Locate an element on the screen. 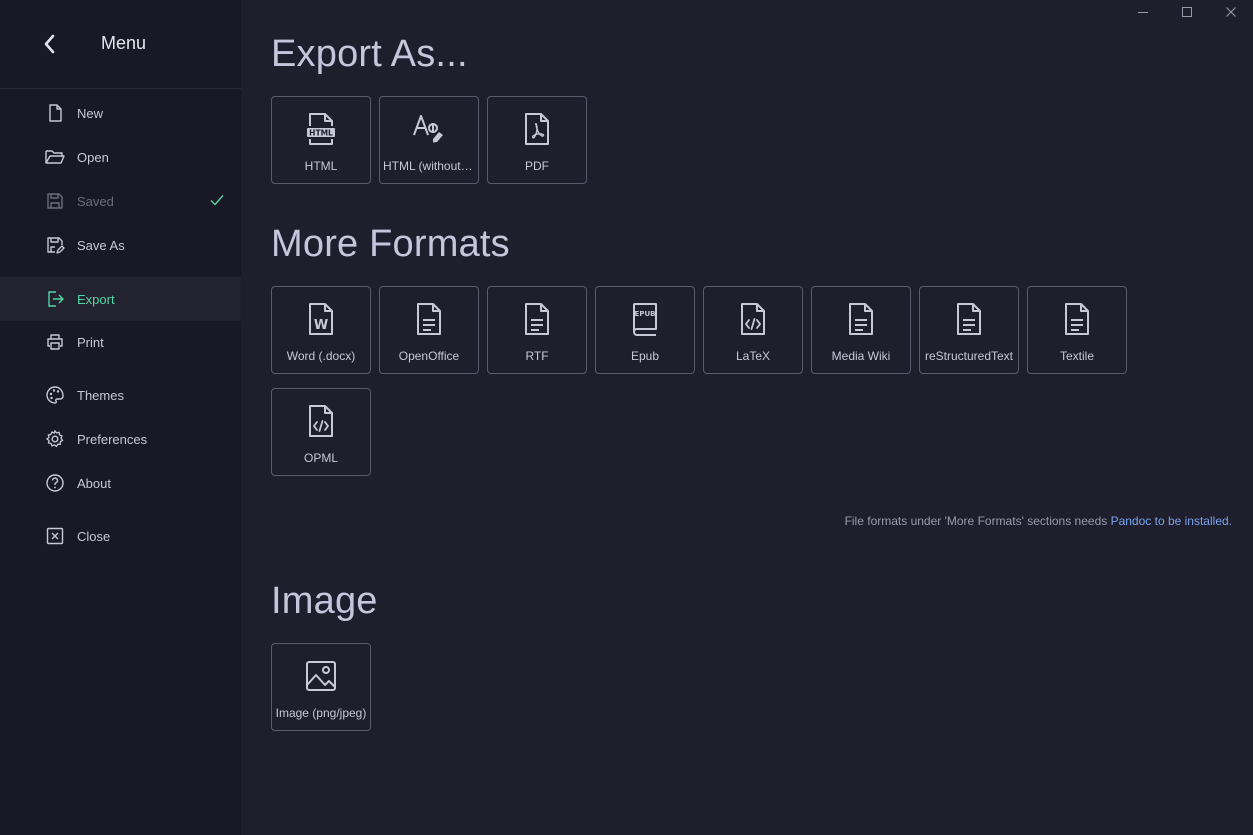 Image resolution: width=1253 pixels, height=835 pixels. maximize-icon is located at coordinates (1187, 14).